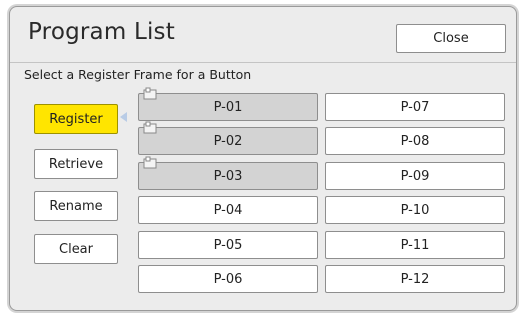 The width and height of the screenshot is (526, 315). Describe the element at coordinates (228, 176) in the screenshot. I see `slot-label: P-03` at that location.